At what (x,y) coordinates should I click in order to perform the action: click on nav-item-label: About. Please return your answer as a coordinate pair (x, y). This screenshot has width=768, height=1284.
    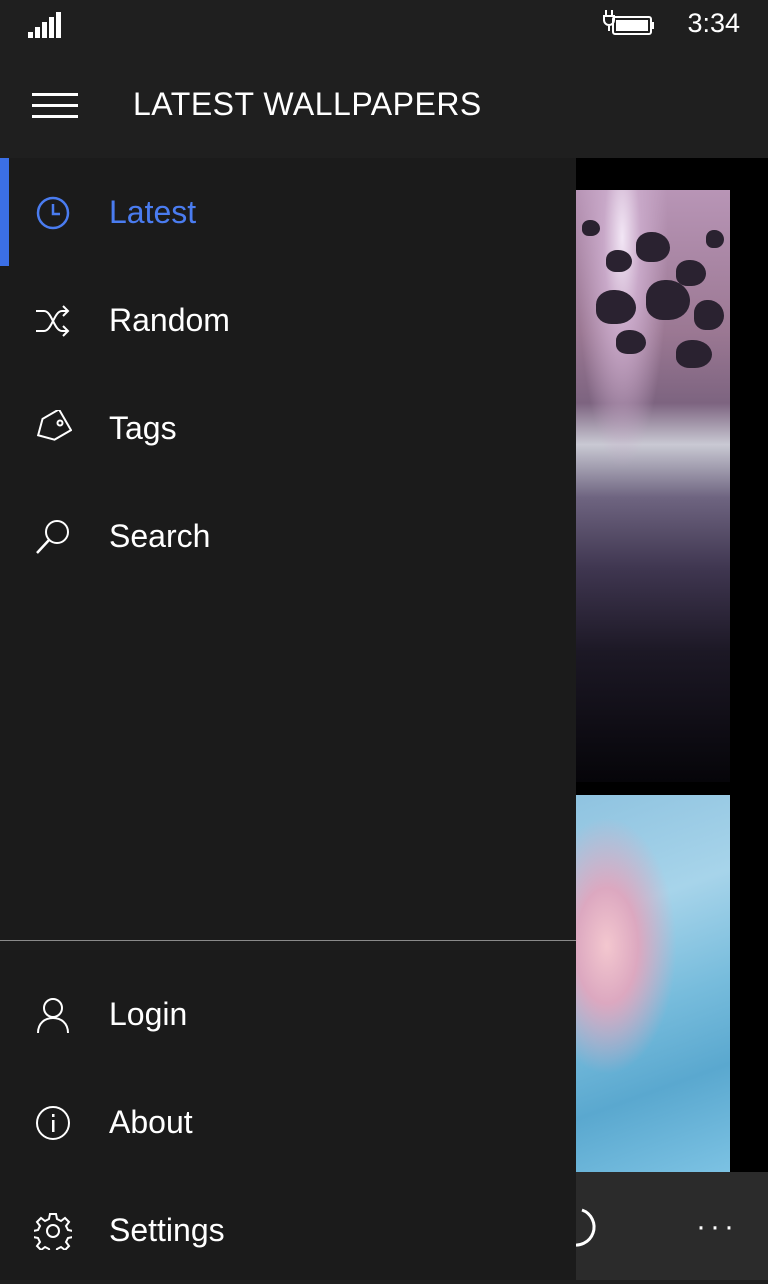
    Looking at the image, I should click on (151, 1122).